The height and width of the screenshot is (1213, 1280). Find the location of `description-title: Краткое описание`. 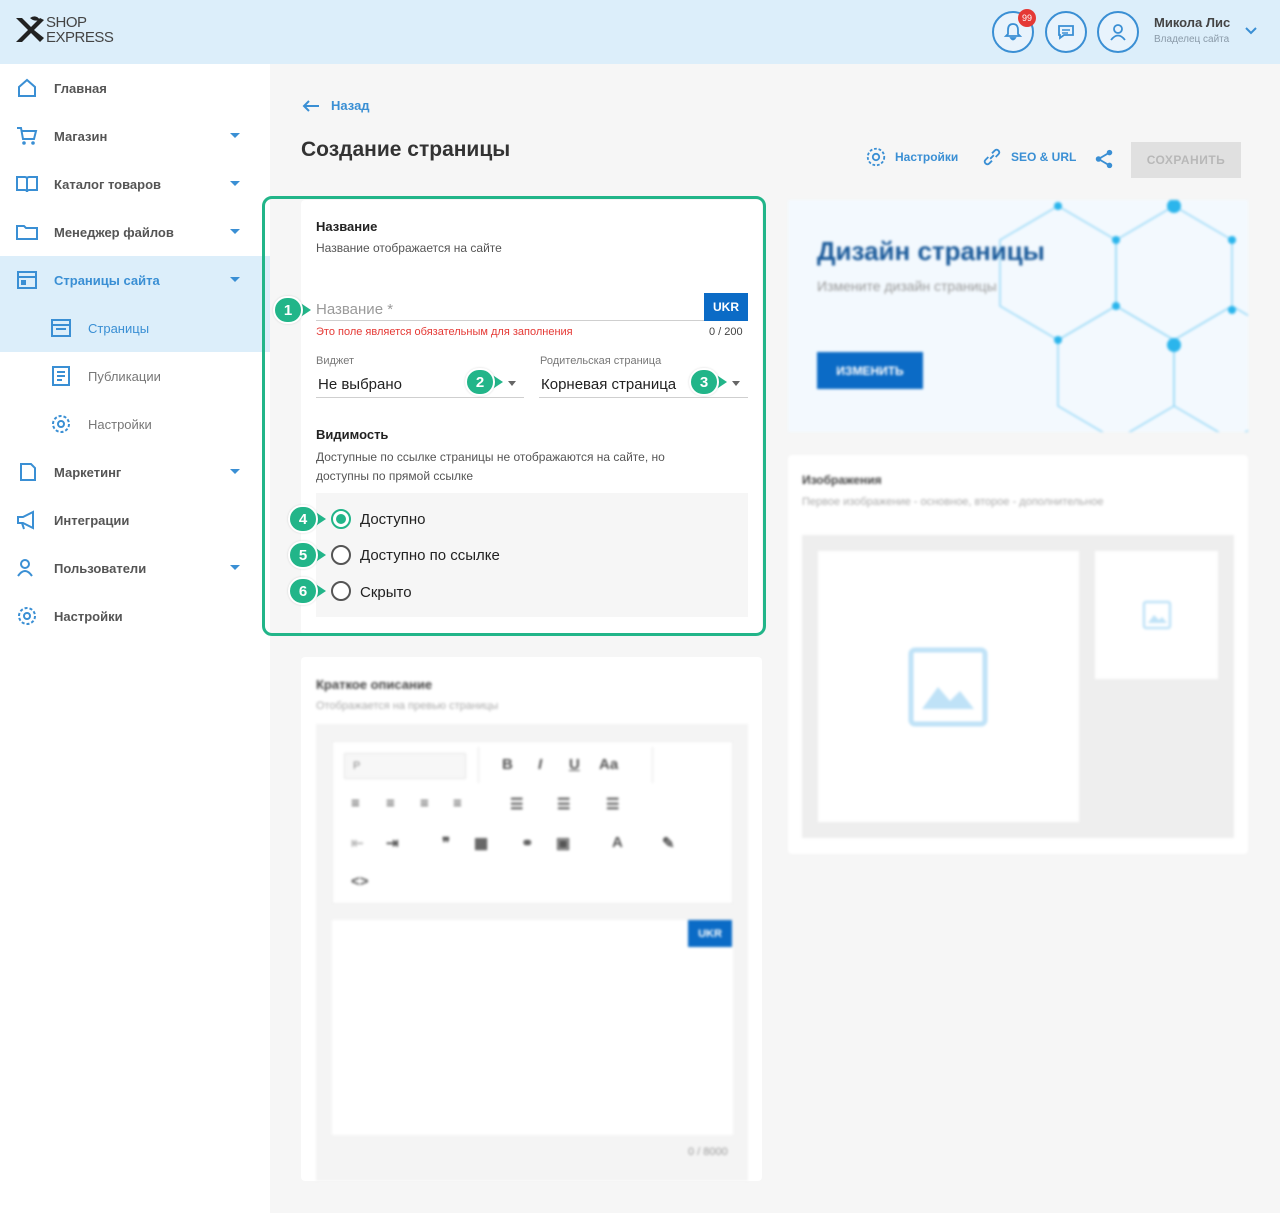

description-title: Краткое описание is located at coordinates (374, 684).